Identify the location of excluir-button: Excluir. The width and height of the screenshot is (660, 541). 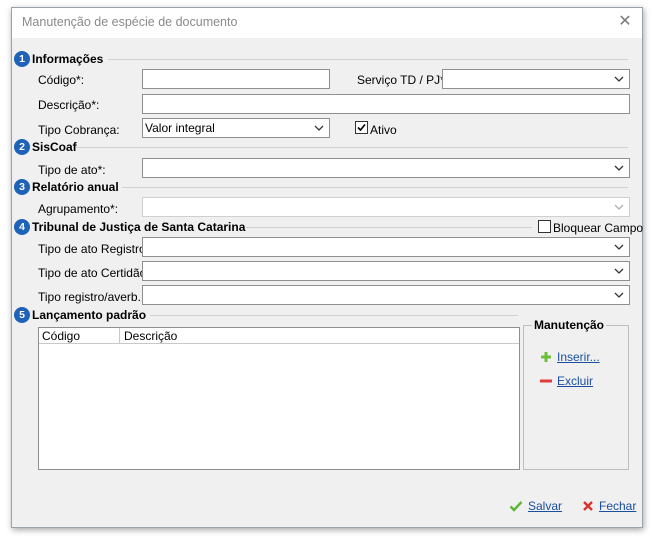
(566, 381).